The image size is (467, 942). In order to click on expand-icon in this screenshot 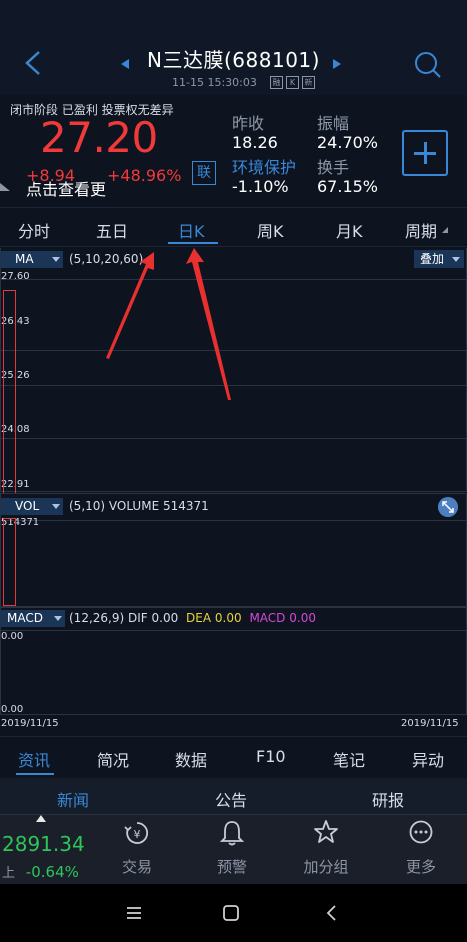, I will do `click(448, 507)`.